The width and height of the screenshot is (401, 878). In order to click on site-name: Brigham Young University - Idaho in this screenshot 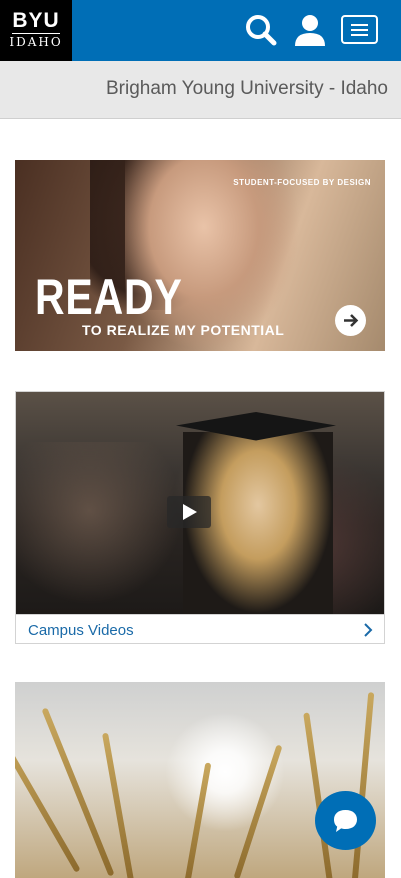, I will do `click(247, 89)`.